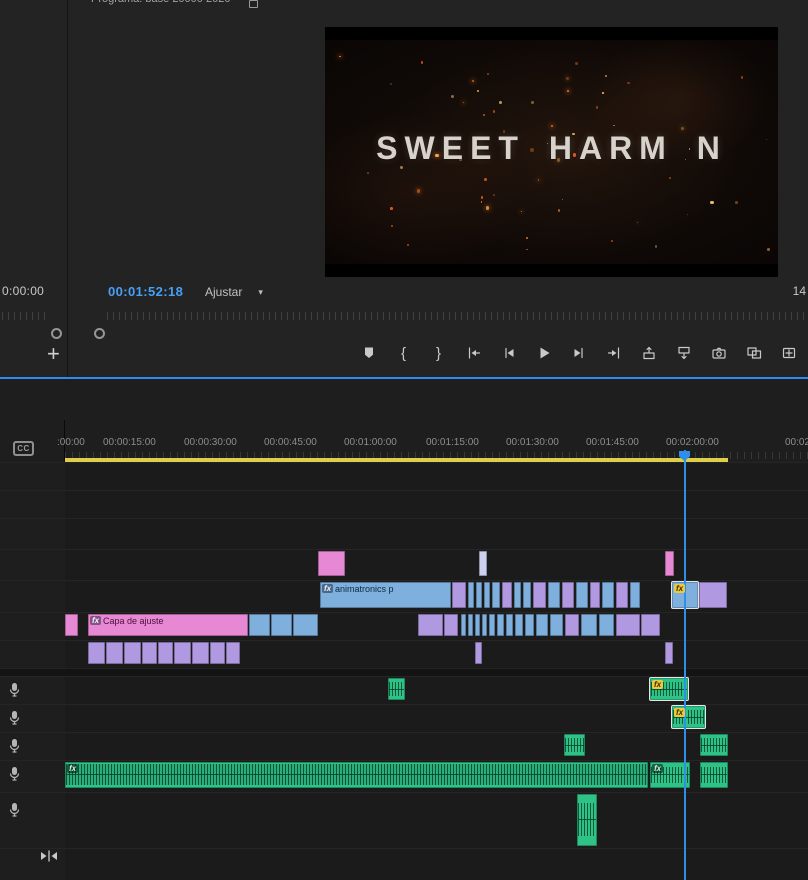 The image size is (808, 880). What do you see at coordinates (32, 626) in the screenshot?
I see `track-header-V2` at bounding box center [32, 626].